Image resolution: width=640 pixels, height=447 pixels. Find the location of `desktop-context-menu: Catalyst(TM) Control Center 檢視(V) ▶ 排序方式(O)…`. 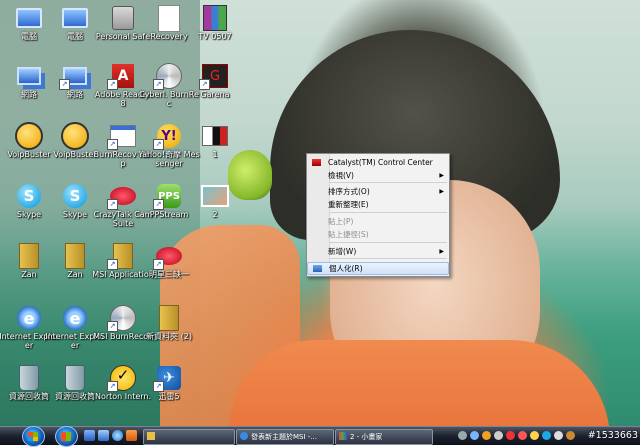

desktop-context-menu: Catalyst(TM) Control Center 檢視(V) ▶ 排序方式(O)… is located at coordinates (378, 215).